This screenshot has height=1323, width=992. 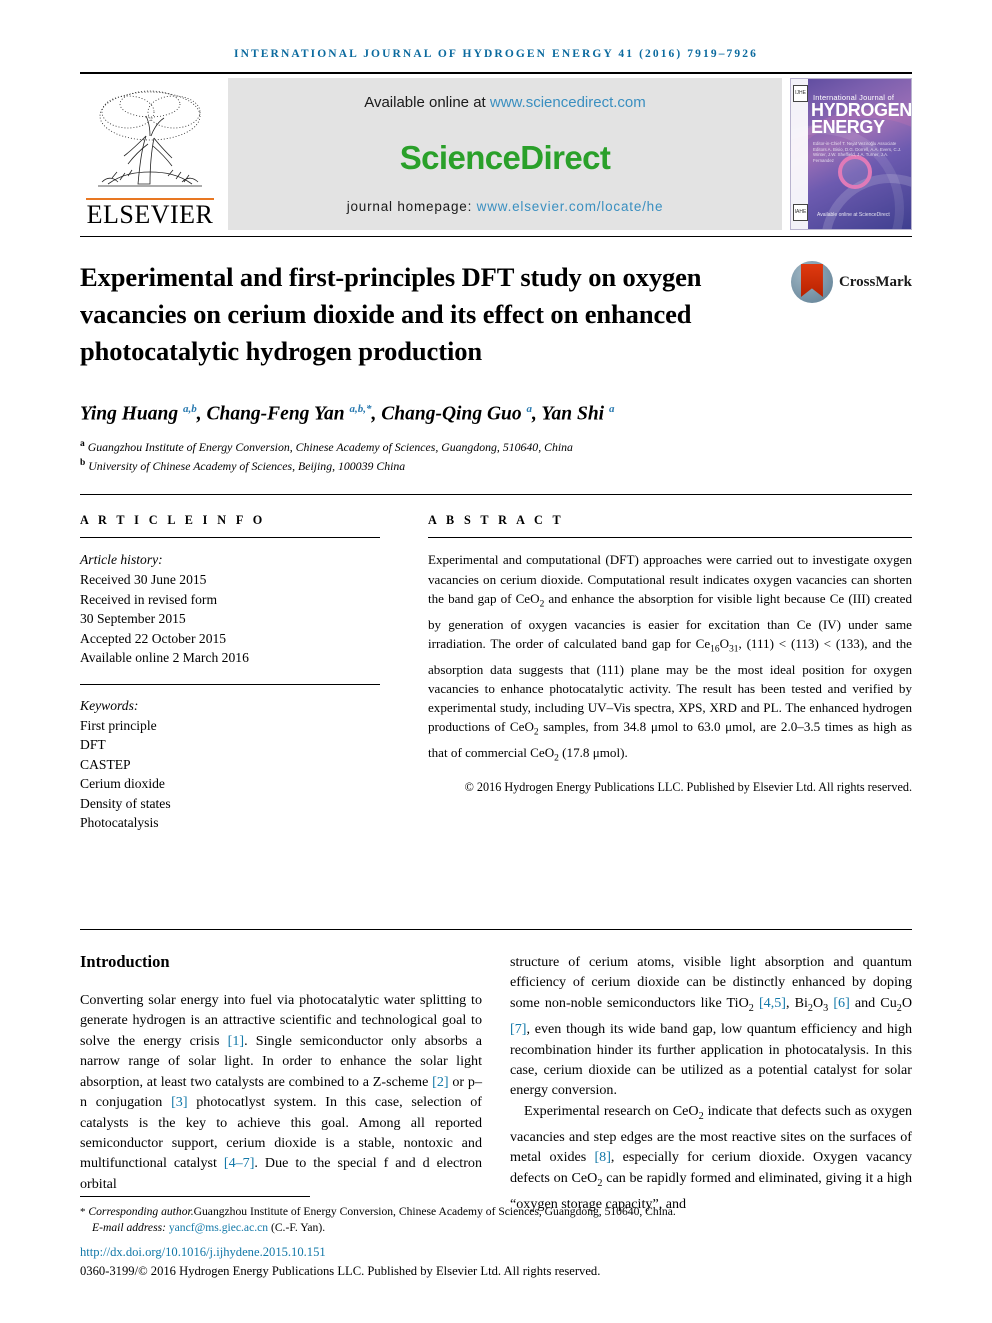 What do you see at coordinates (218, 1227) in the screenshot?
I see `email-link: yancf@ms.giec.ac.cn` at bounding box center [218, 1227].